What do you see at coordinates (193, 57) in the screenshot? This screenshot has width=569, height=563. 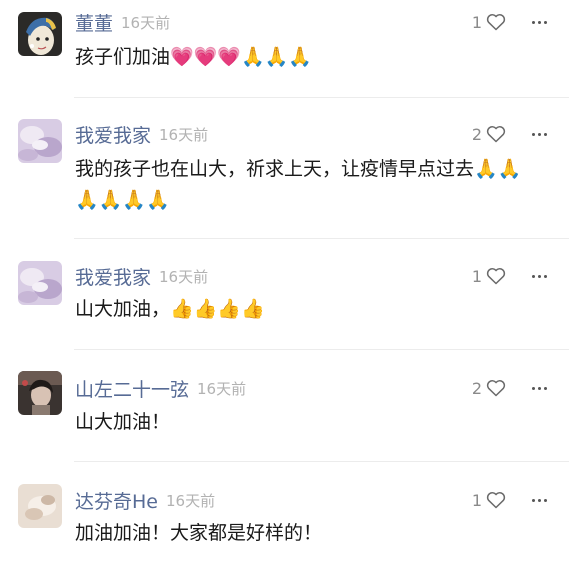 I see `comment-text: 孩子们加油💗💗💗🙏🙏🙏` at bounding box center [193, 57].